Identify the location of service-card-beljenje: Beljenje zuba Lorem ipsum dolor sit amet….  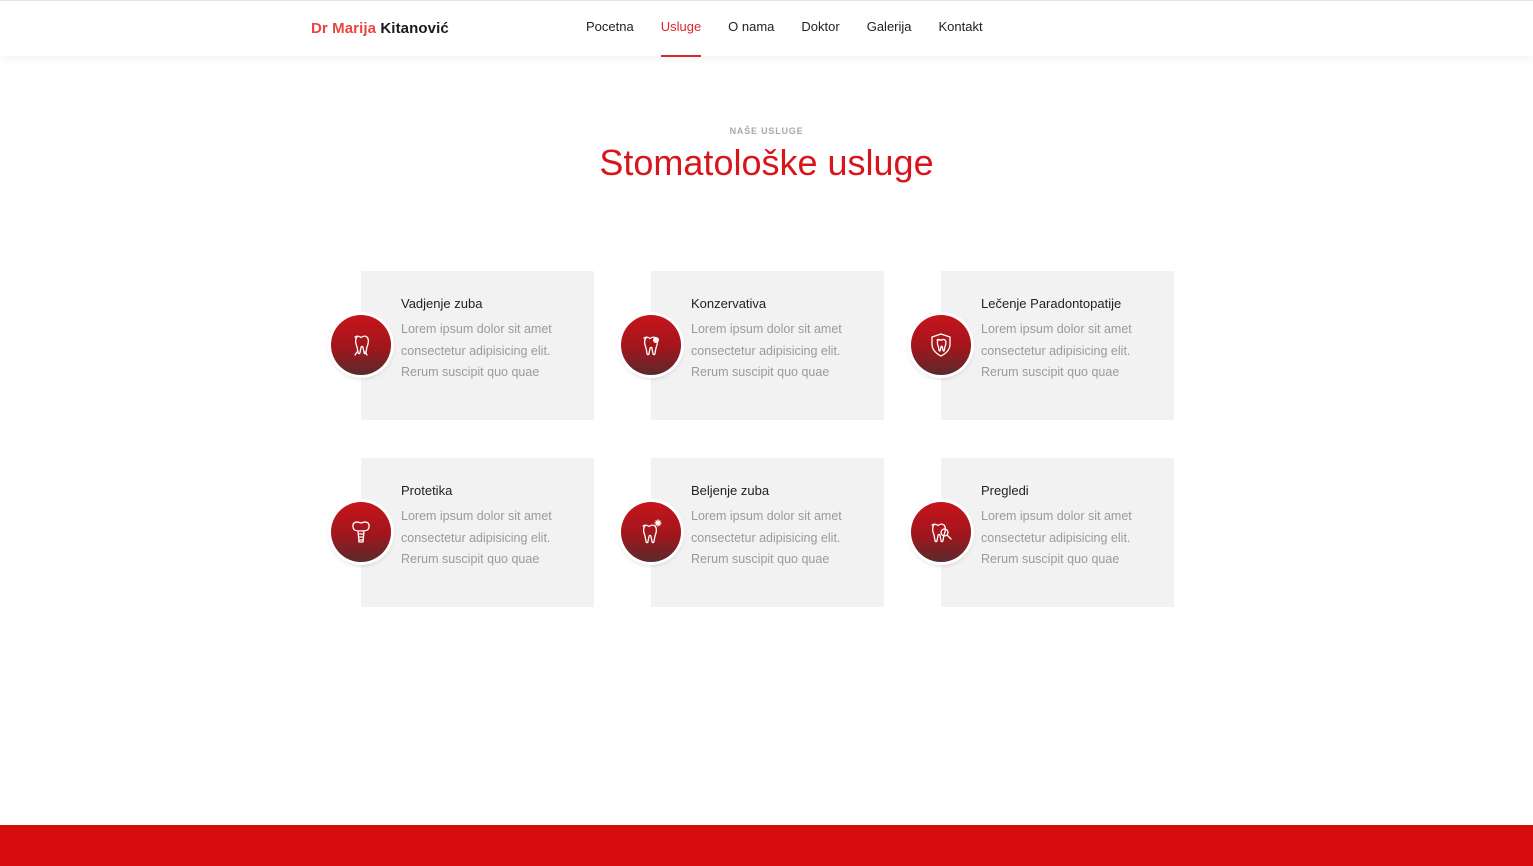
(752, 532).